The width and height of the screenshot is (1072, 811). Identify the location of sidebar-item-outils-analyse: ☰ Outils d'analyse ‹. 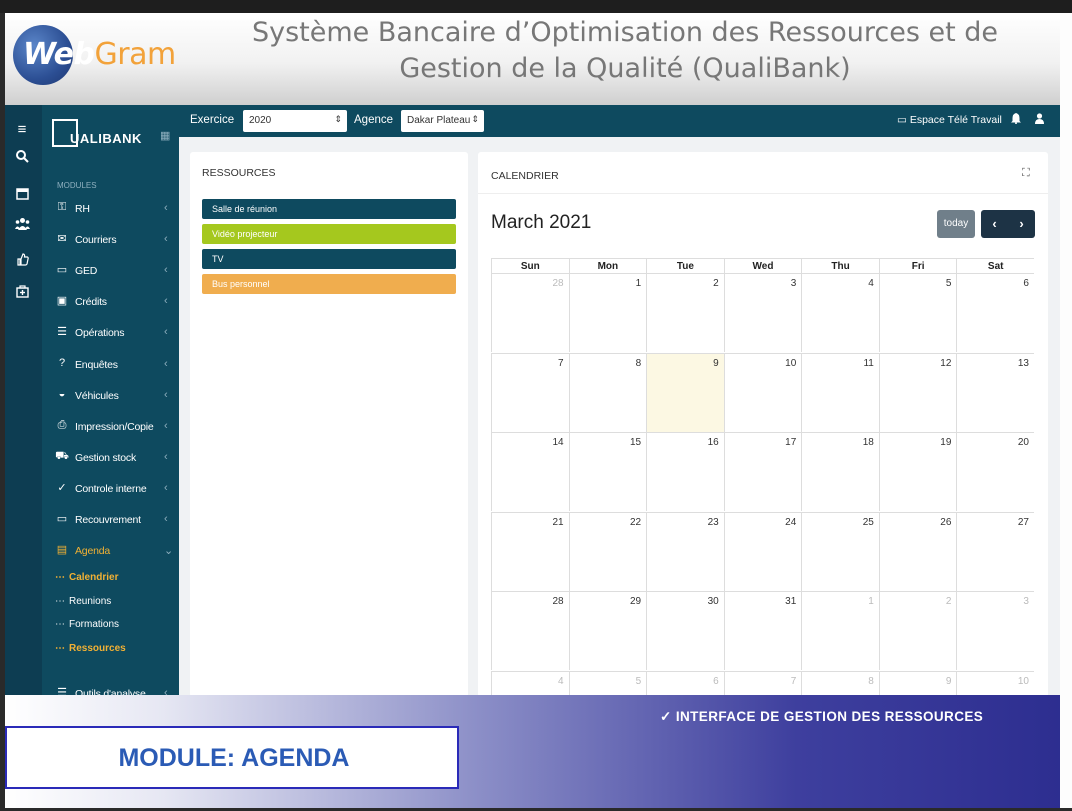
(110, 687).